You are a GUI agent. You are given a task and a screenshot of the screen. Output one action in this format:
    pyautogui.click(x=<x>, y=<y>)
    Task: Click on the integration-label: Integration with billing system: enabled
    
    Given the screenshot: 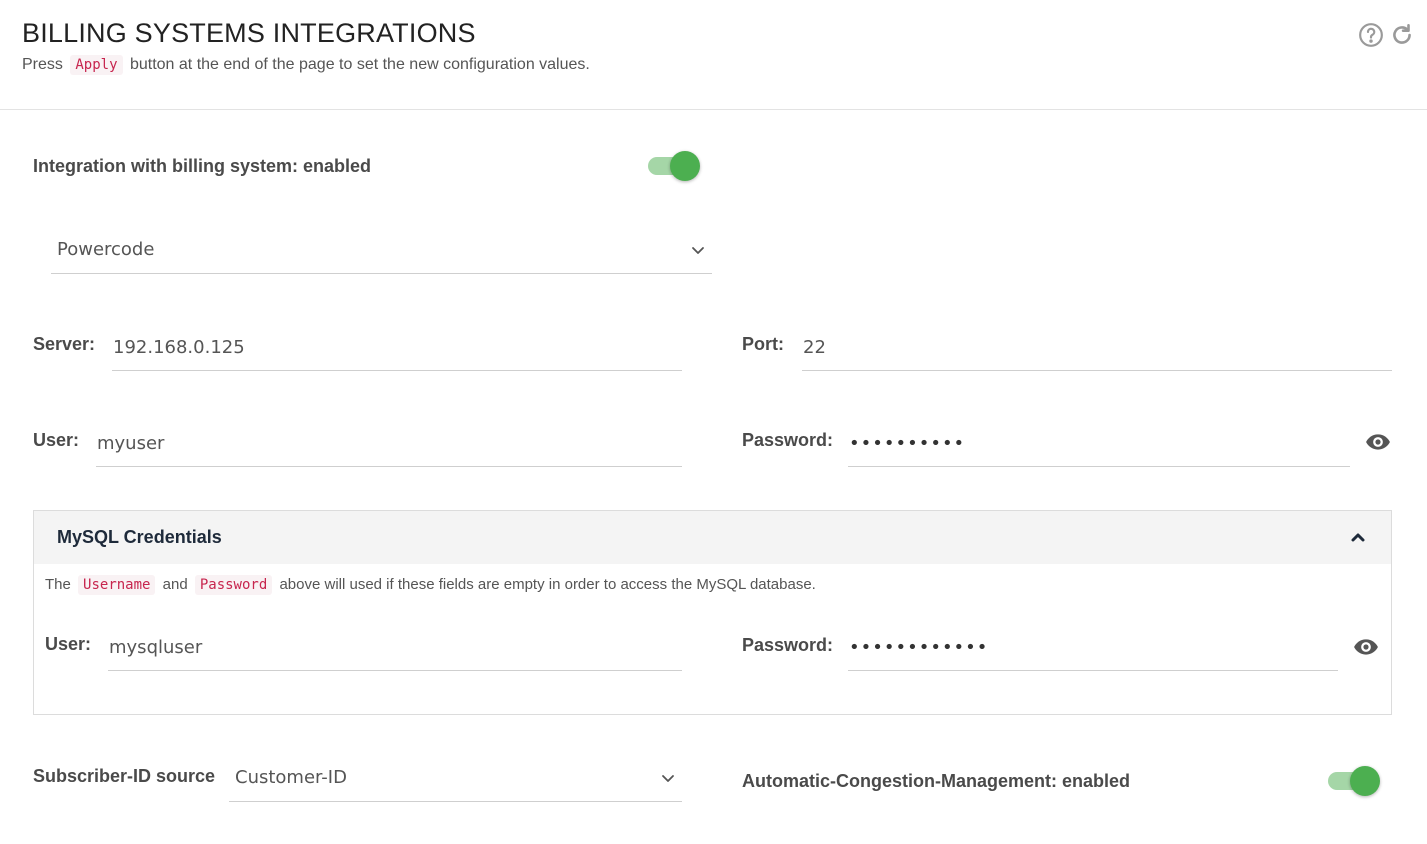 What is the action you would take?
    pyautogui.click(x=202, y=166)
    